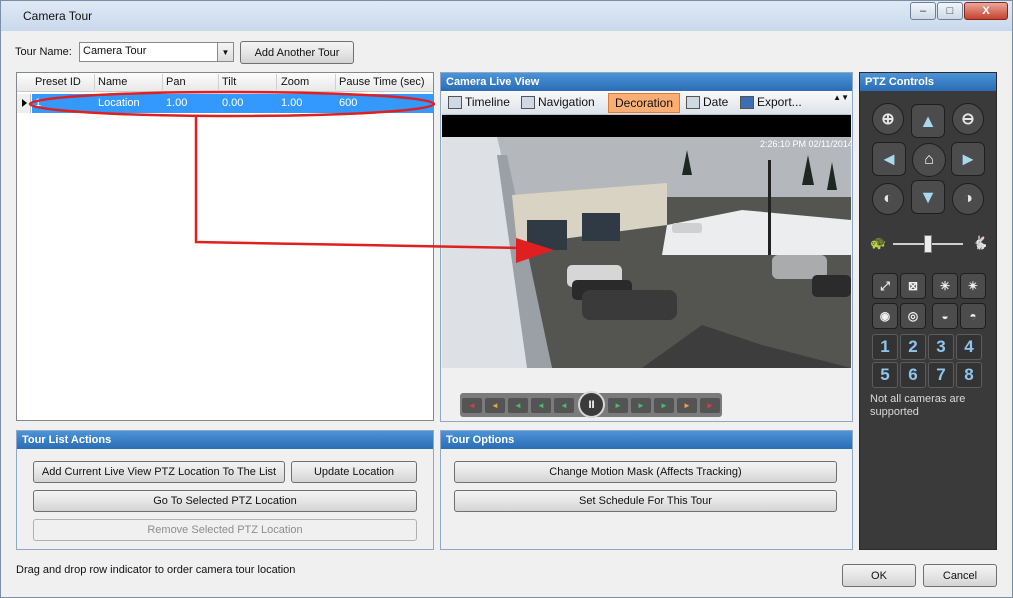  I want to click on highlight-ellipse, so click(232, 104).